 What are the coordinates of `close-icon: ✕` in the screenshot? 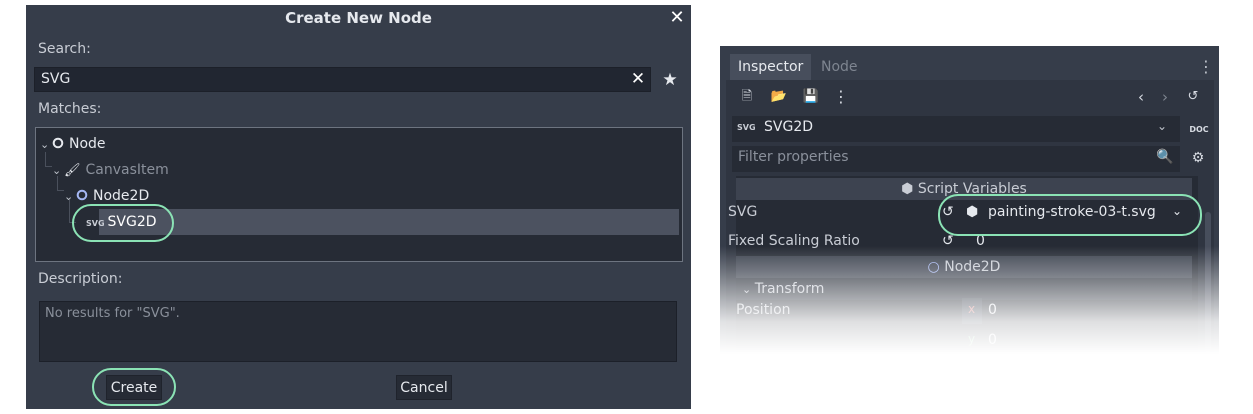 It's located at (677, 18).